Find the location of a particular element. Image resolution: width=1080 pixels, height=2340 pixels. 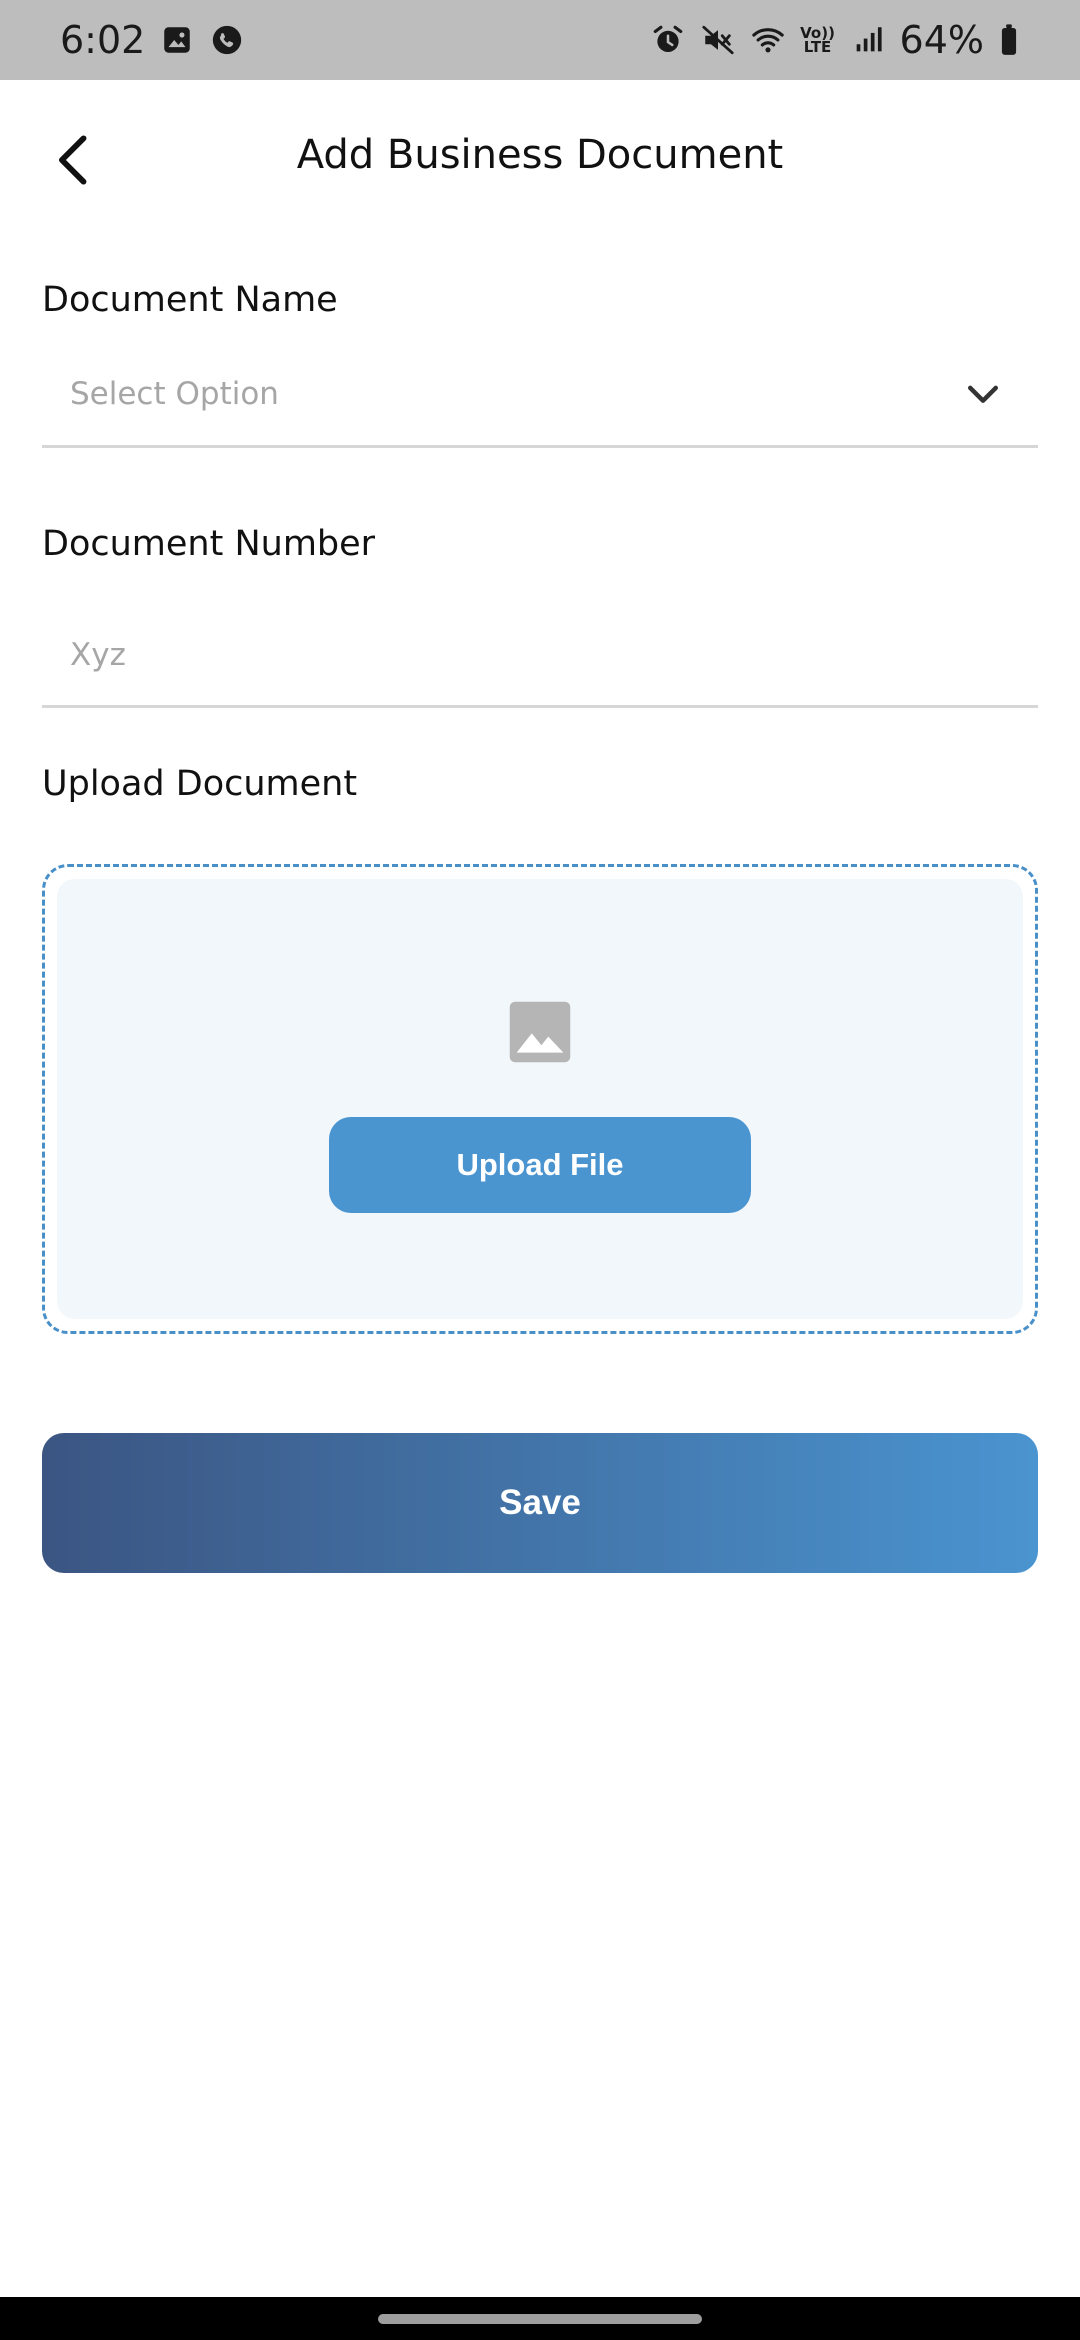

volte-label-bottom: LTE is located at coordinates (817, 47).